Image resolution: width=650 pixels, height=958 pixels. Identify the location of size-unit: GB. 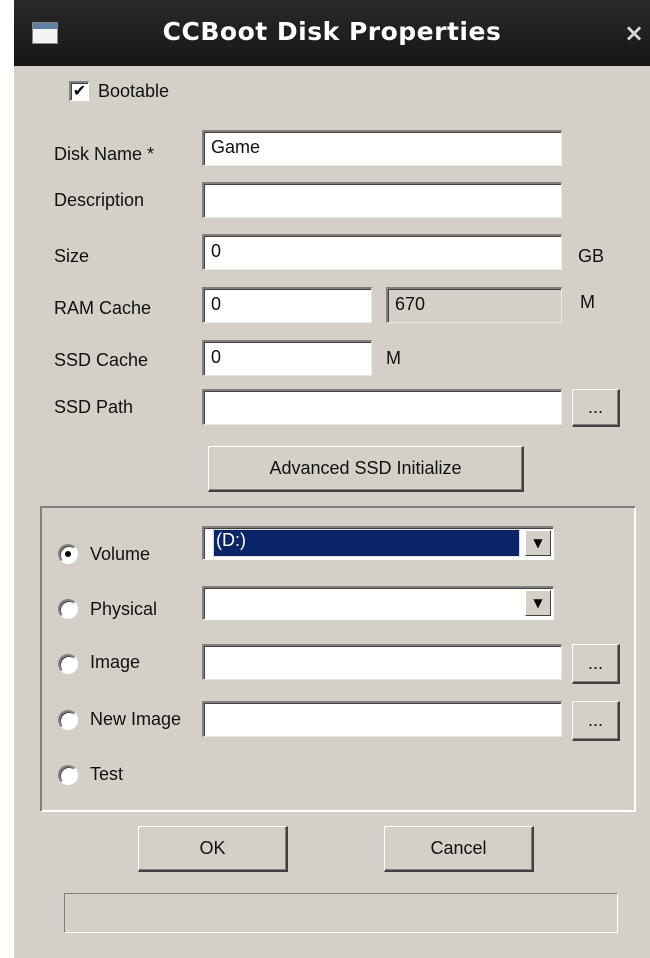
(591, 256).